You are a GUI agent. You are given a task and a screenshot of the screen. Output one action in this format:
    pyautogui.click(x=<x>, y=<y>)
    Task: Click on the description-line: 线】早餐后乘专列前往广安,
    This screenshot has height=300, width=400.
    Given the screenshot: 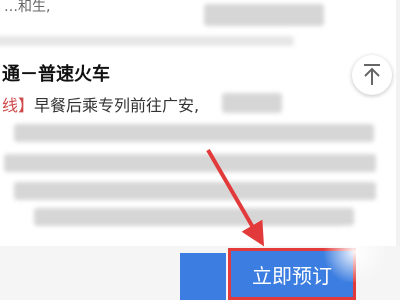 What is the action you would take?
    pyautogui.click(x=100, y=104)
    